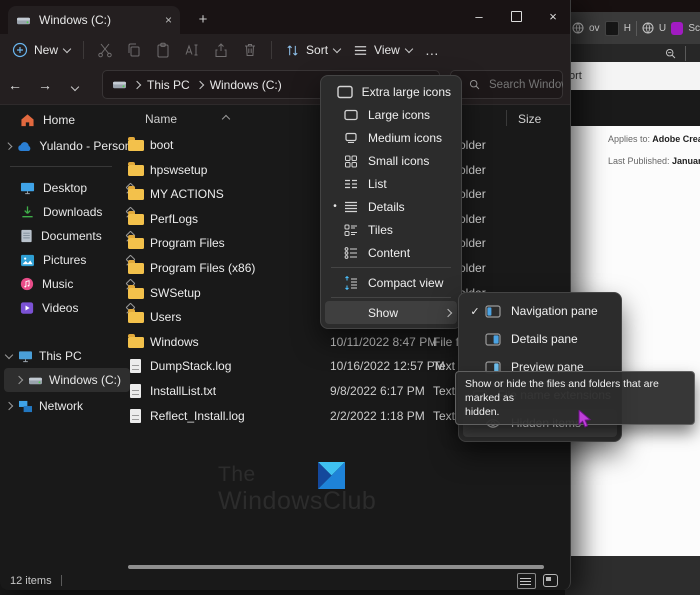  What do you see at coordinates (168, 20) in the screenshot?
I see `tab-close-icon: ×` at bounding box center [168, 20].